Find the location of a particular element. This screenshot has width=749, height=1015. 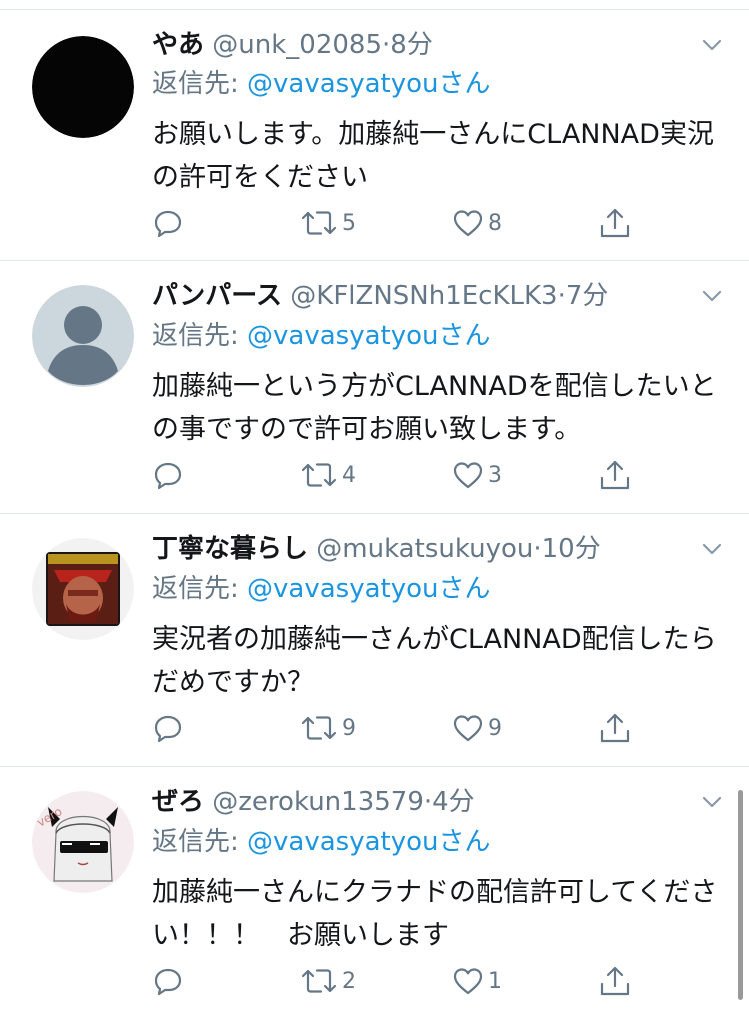

retweet-count: 2 is located at coordinates (349, 981).